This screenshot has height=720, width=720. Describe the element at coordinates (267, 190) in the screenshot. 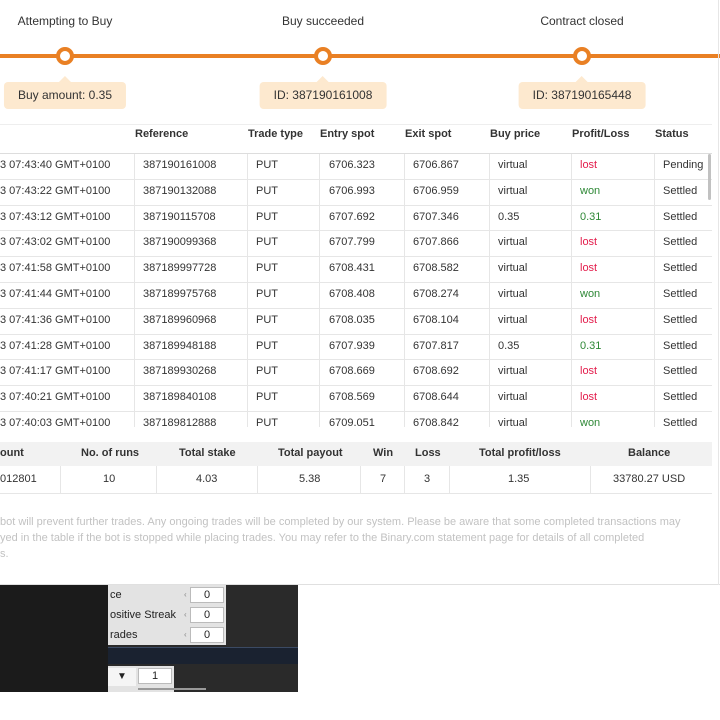

I see `cell-trade-type: PUT` at that location.